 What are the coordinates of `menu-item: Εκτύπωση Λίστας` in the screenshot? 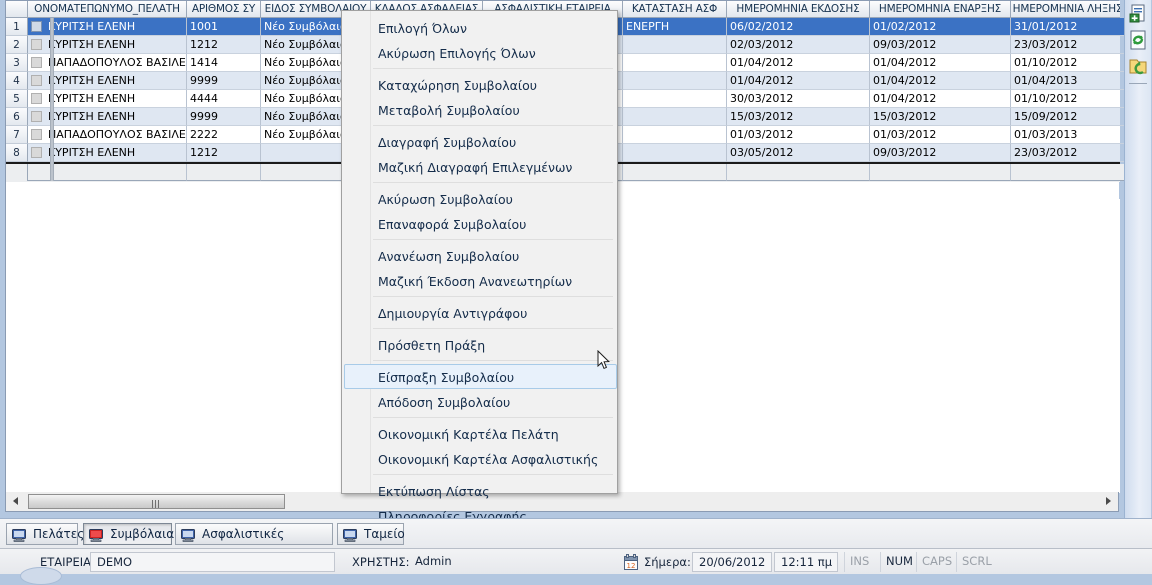 It's located at (480, 490).